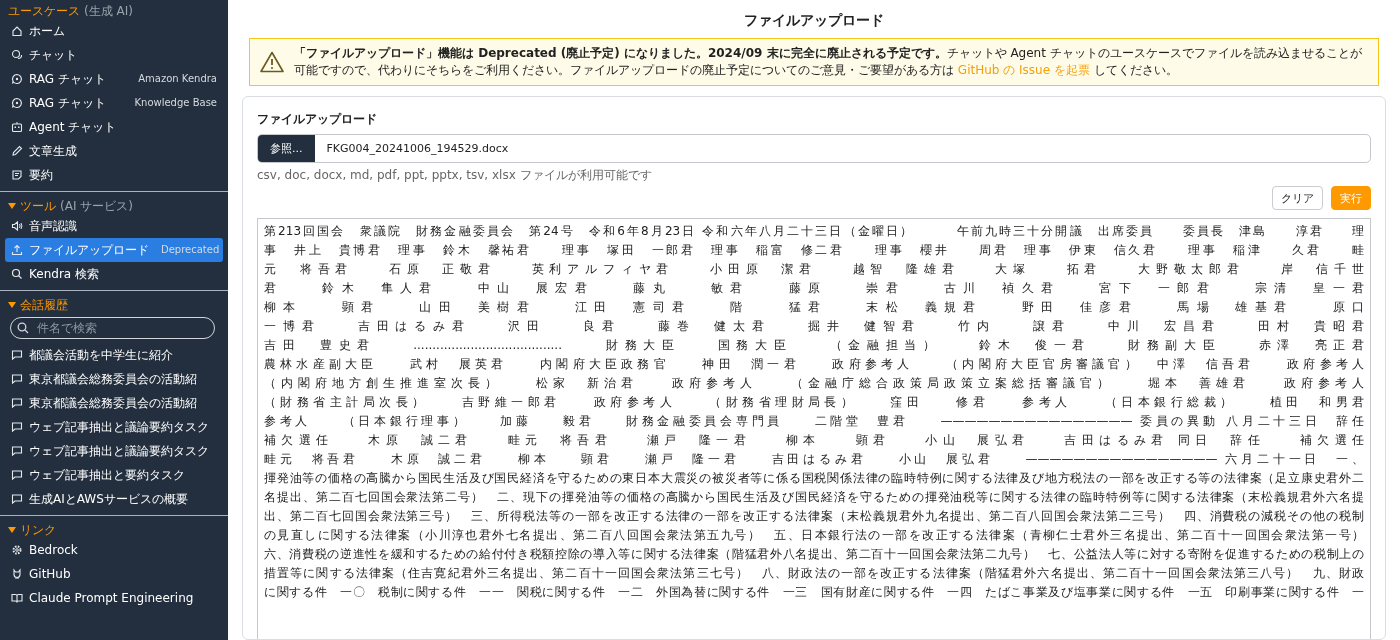 This screenshot has width=1400, height=640. I want to click on document-line: 一博君 吉田はるみ君 沢田 良君 藤巻 健太君 掘井 健智君 竹内 譲君 中川 宏昌君 田村 貴昭君, so click(814, 326).